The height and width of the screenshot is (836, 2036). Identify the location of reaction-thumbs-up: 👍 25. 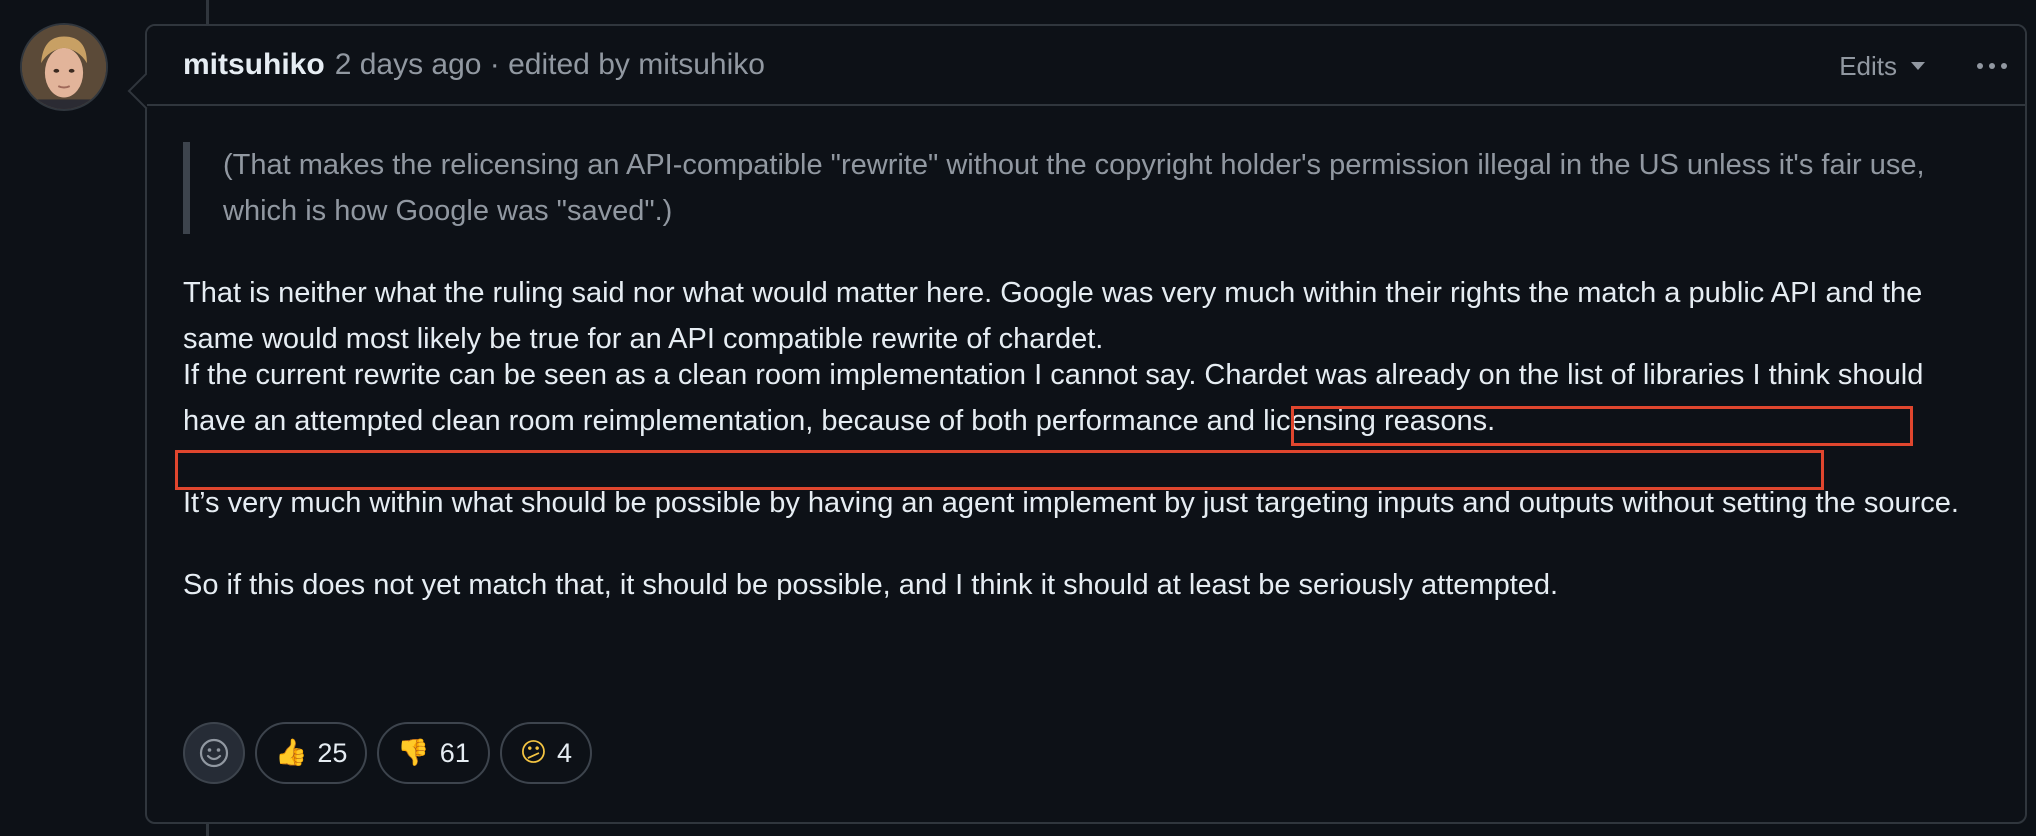
(311, 753).